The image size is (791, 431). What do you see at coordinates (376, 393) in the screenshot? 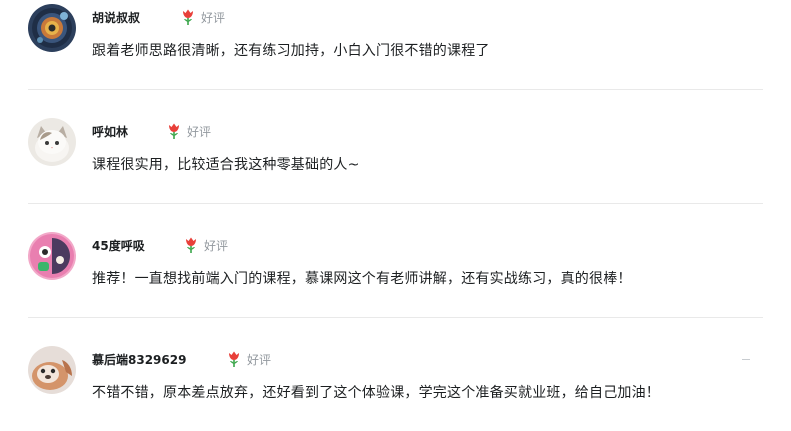
I see `review-content: 不错不错，原本差点放弃，还好看到了这个体验课，学完这个准备买就业班，给自己加油！` at bounding box center [376, 393].